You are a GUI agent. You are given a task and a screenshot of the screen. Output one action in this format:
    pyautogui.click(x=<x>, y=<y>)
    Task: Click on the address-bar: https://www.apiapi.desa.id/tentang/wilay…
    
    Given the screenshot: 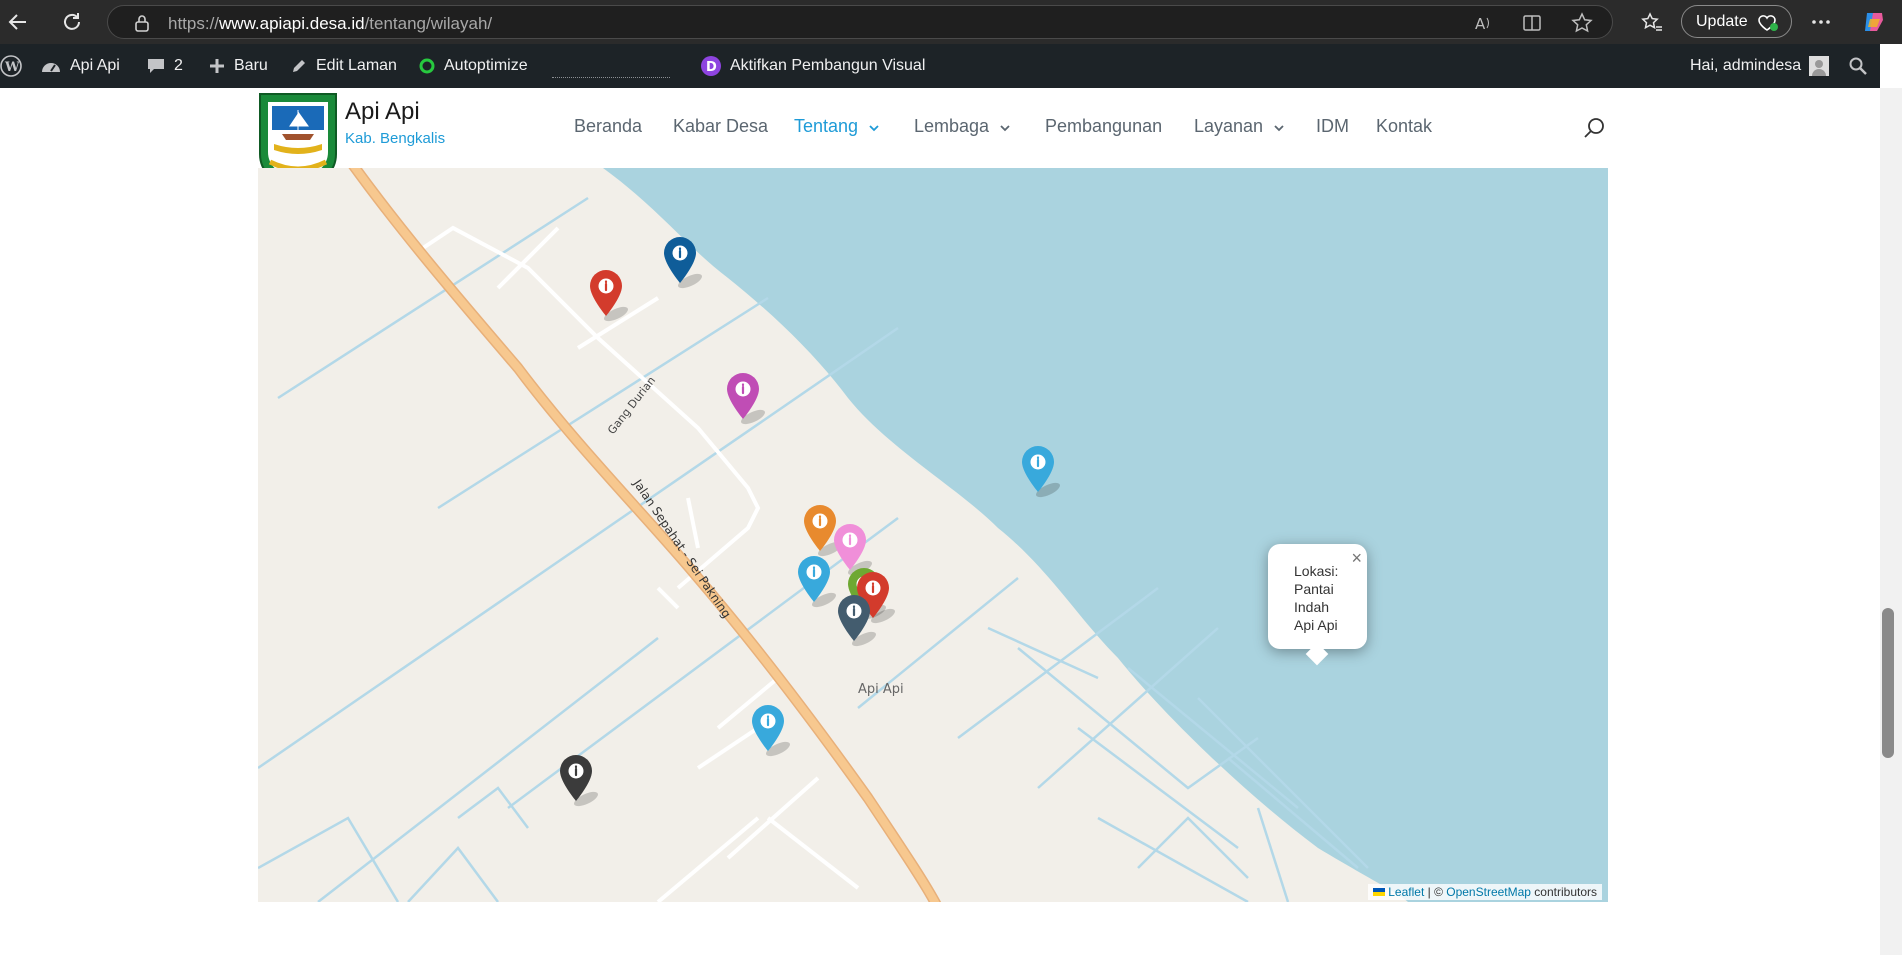 What is the action you would take?
    pyautogui.click(x=860, y=22)
    